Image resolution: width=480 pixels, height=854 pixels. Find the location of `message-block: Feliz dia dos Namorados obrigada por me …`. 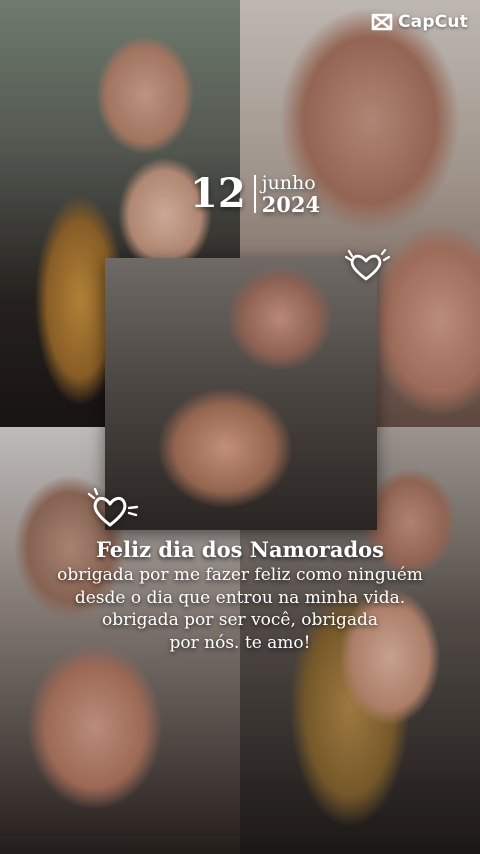

message-block: Feliz dia dos Namorados obrigada por me … is located at coordinates (240, 595).